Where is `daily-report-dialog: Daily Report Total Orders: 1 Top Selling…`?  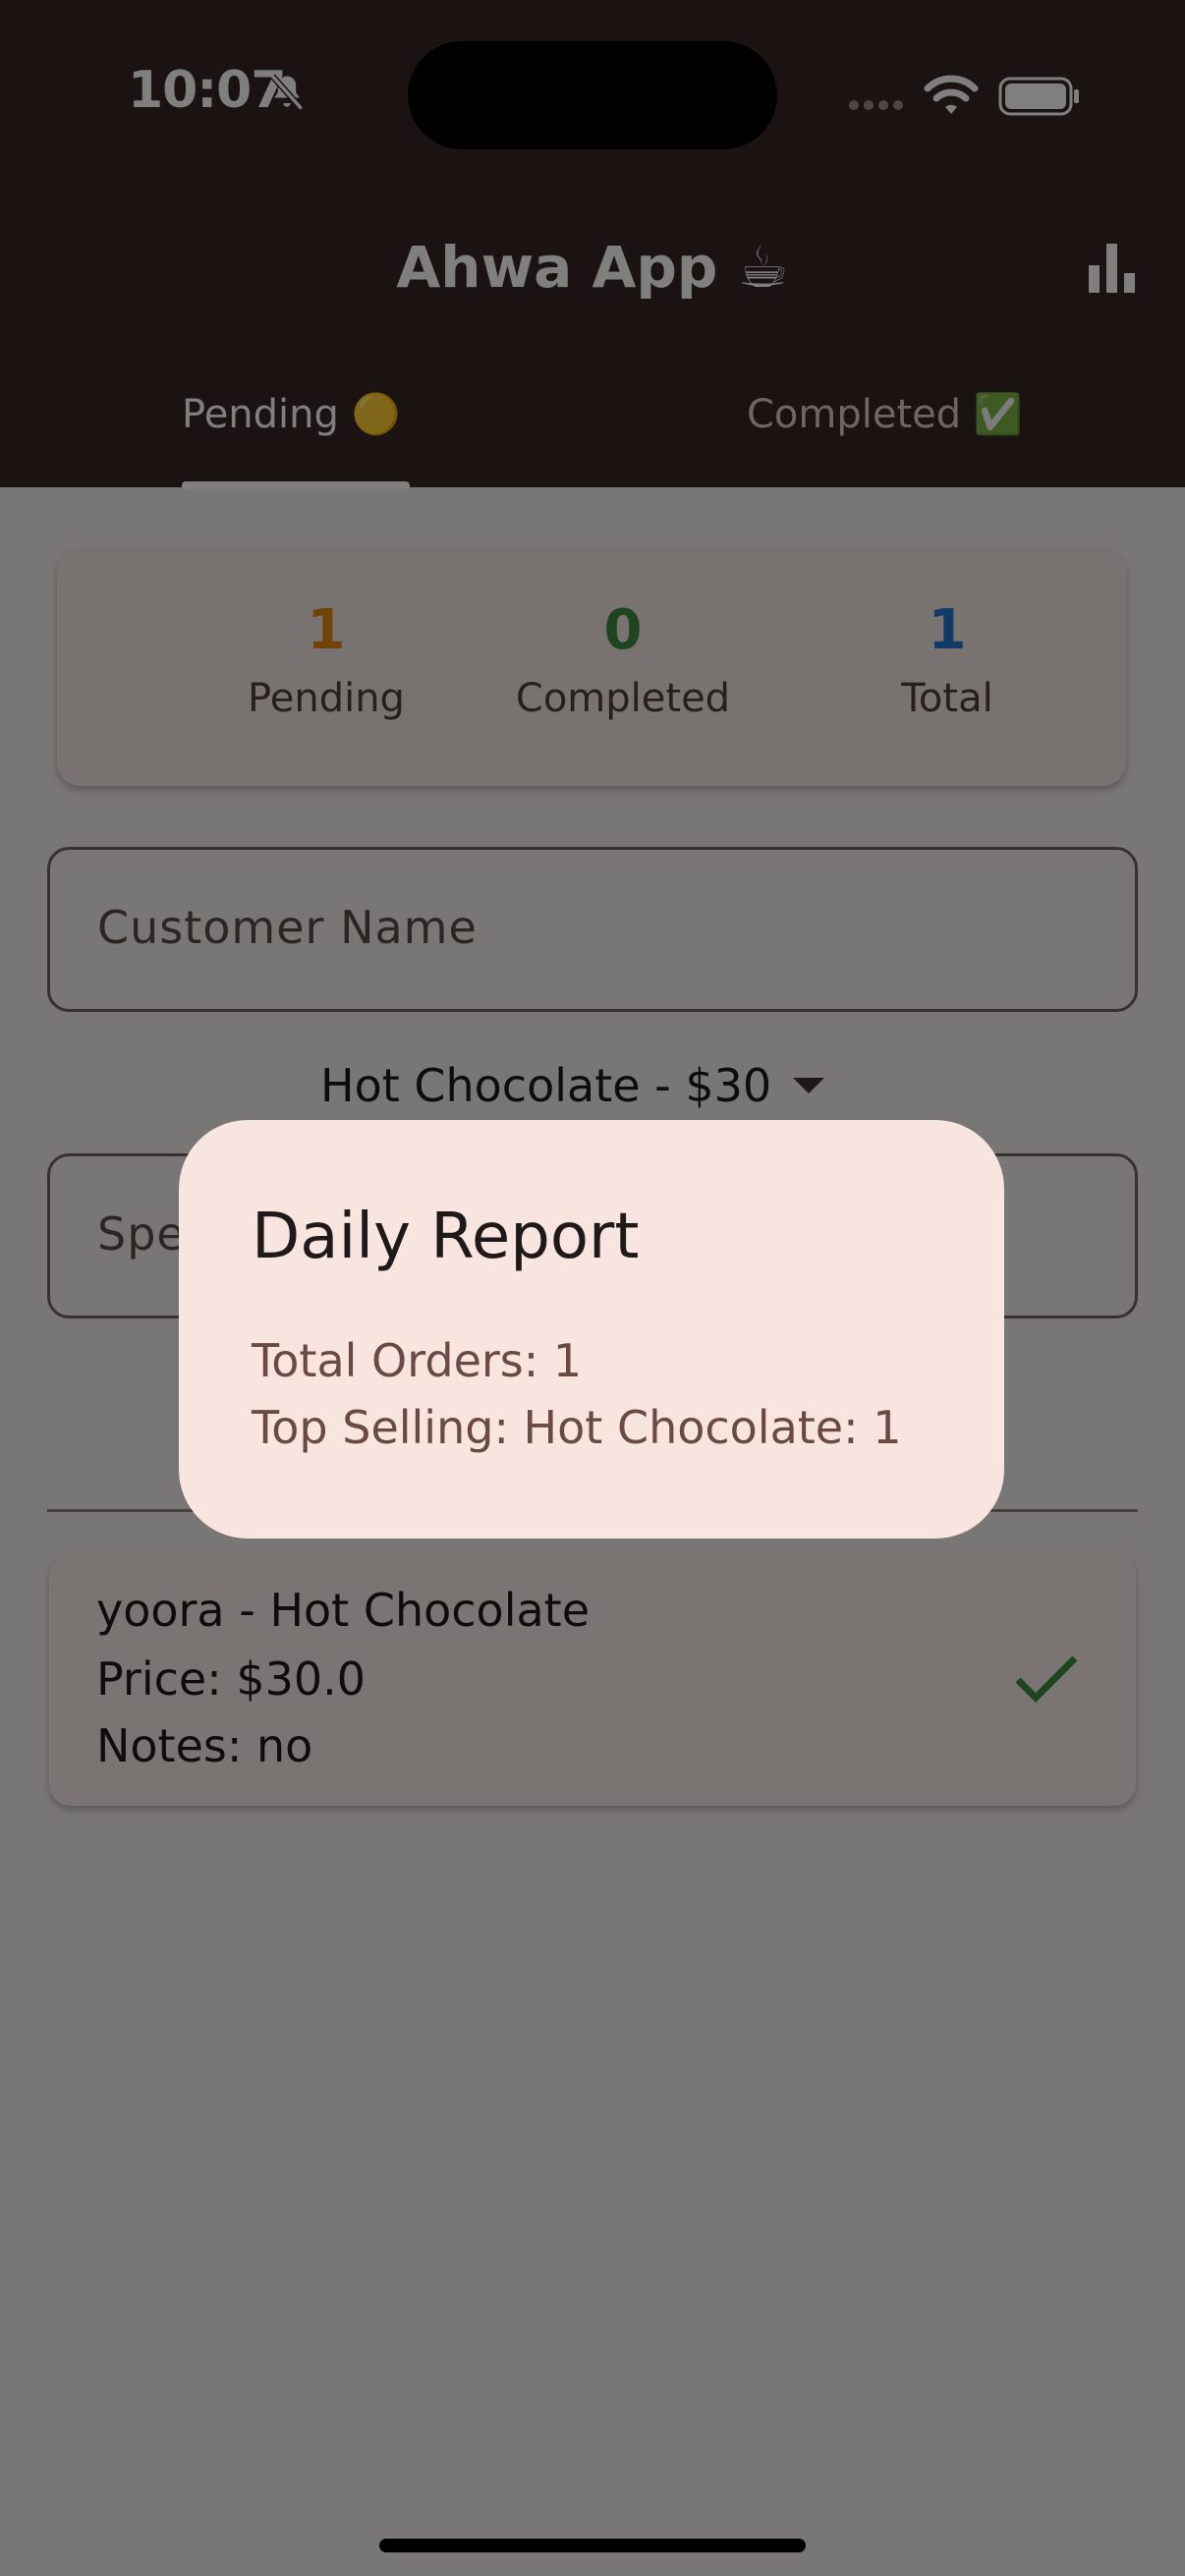 daily-report-dialog: Daily Report Total Orders: 1 Top Selling… is located at coordinates (592, 1329).